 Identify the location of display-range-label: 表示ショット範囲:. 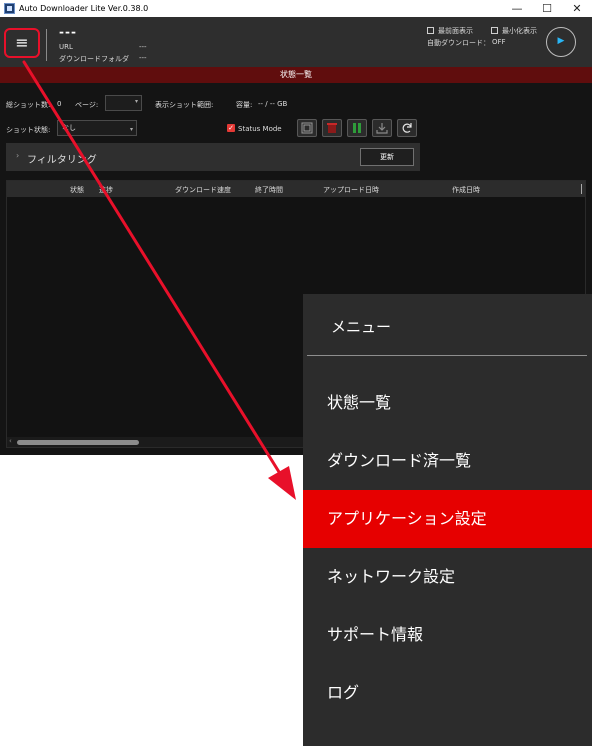
(184, 105).